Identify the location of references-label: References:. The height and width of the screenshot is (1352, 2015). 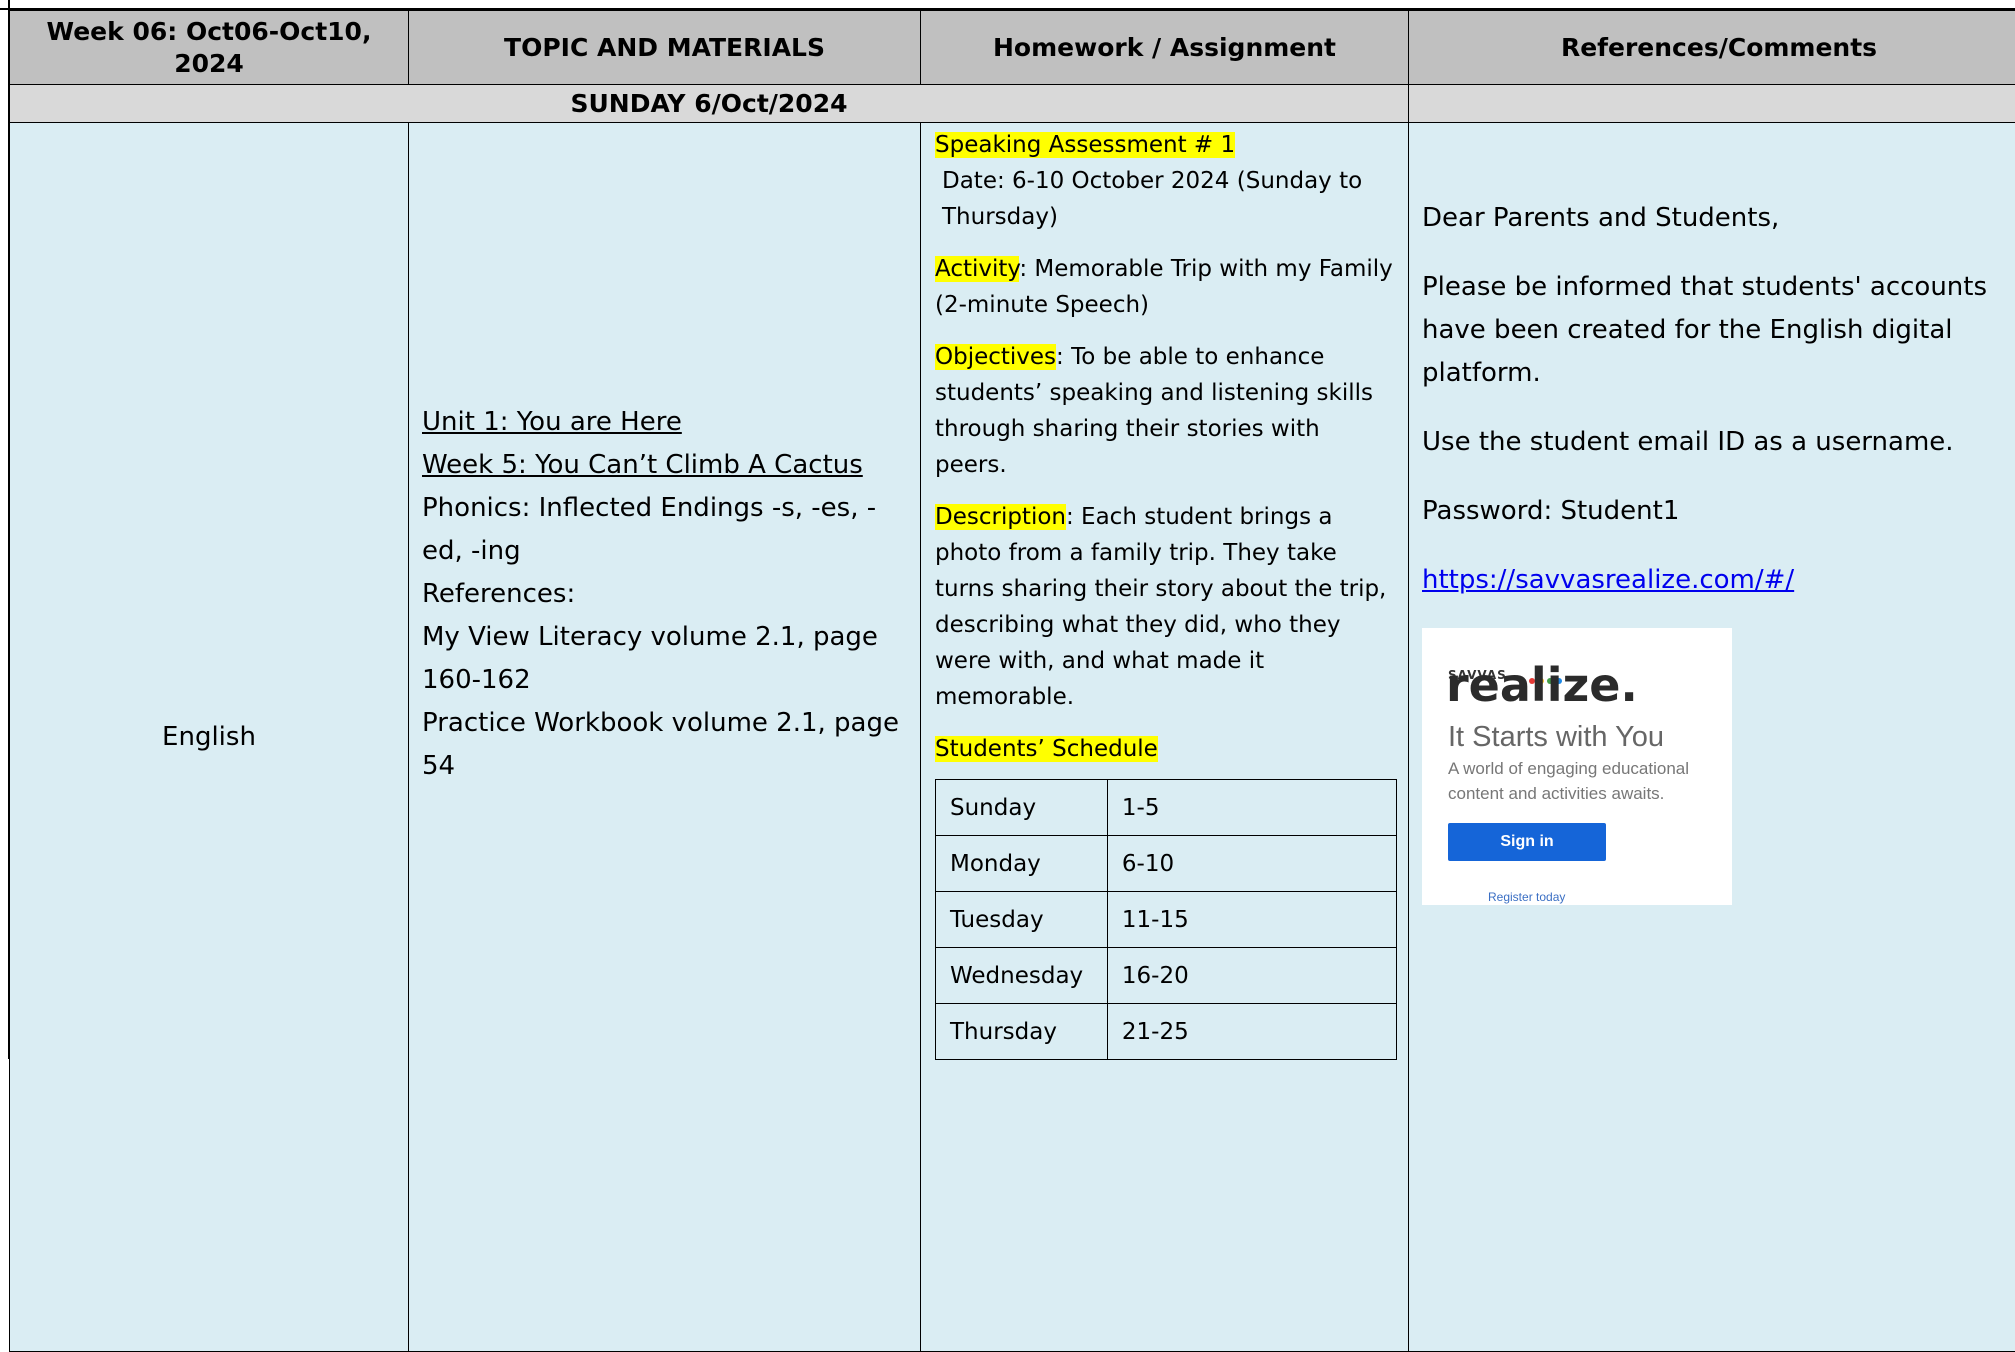
(666, 594).